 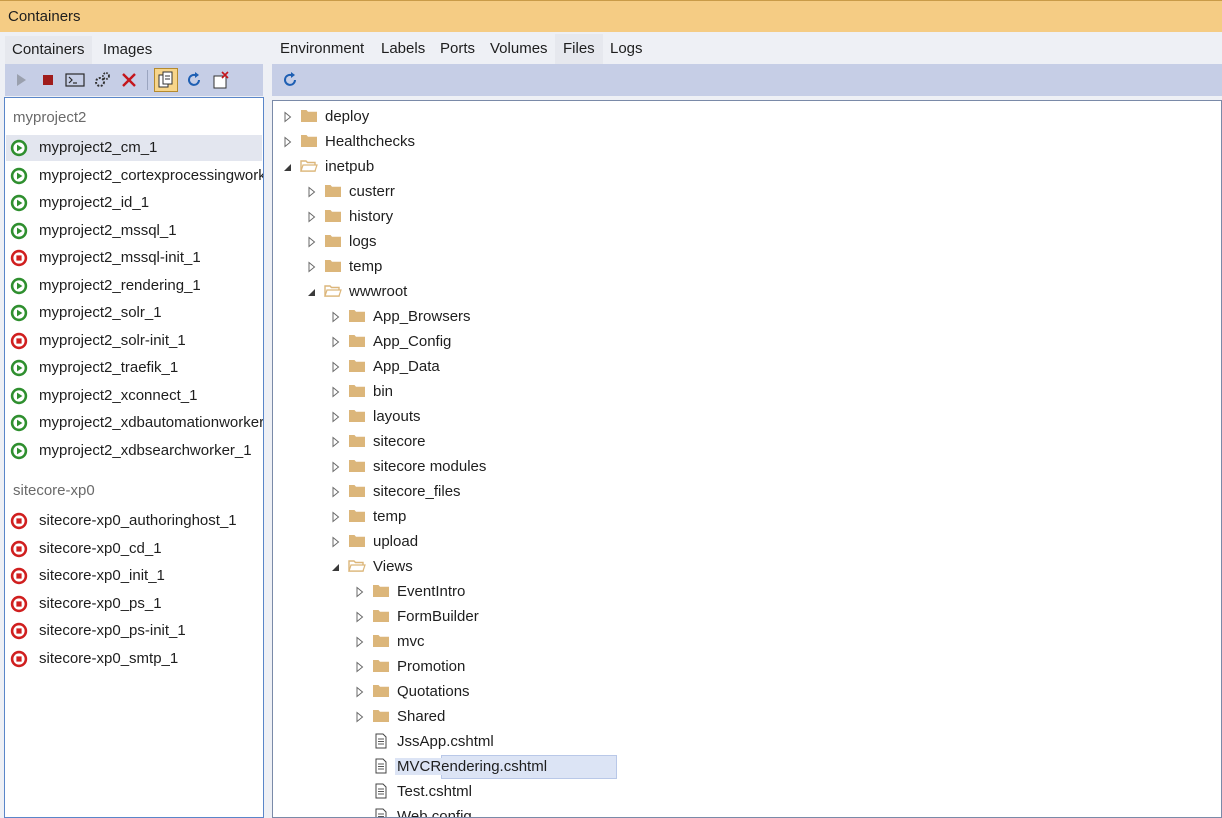 I want to click on remove-button, so click(x=221, y=80).